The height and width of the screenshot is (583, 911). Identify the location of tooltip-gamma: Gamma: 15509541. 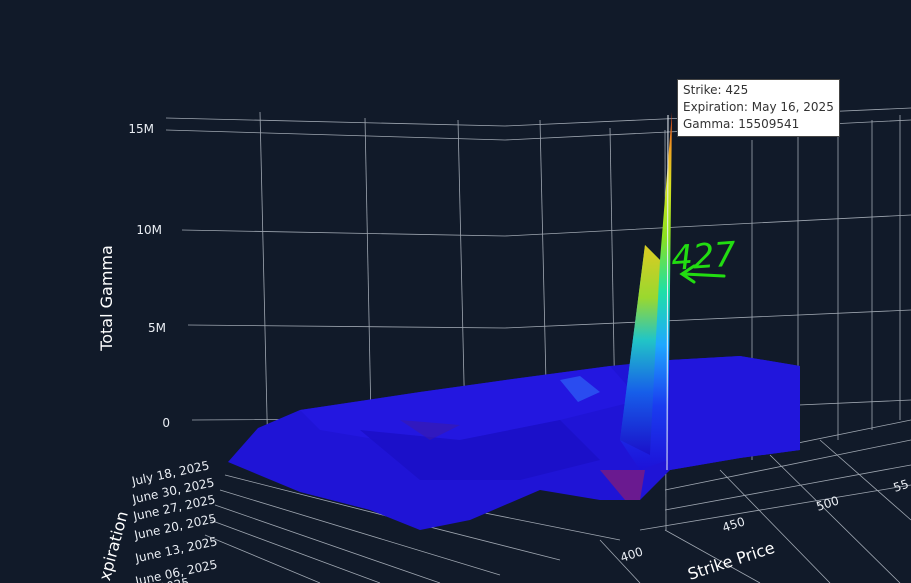
(741, 124).